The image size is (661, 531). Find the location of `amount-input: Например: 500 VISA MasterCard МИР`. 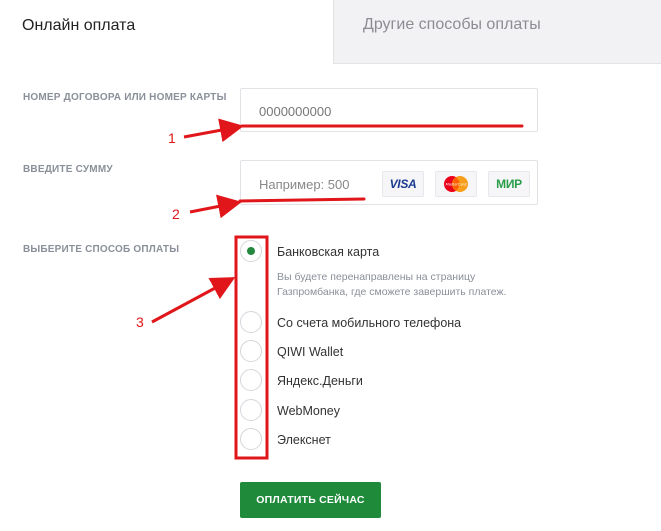

amount-input: Например: 500 VISA MasterCard МИР is located at coordinates (389, 182).